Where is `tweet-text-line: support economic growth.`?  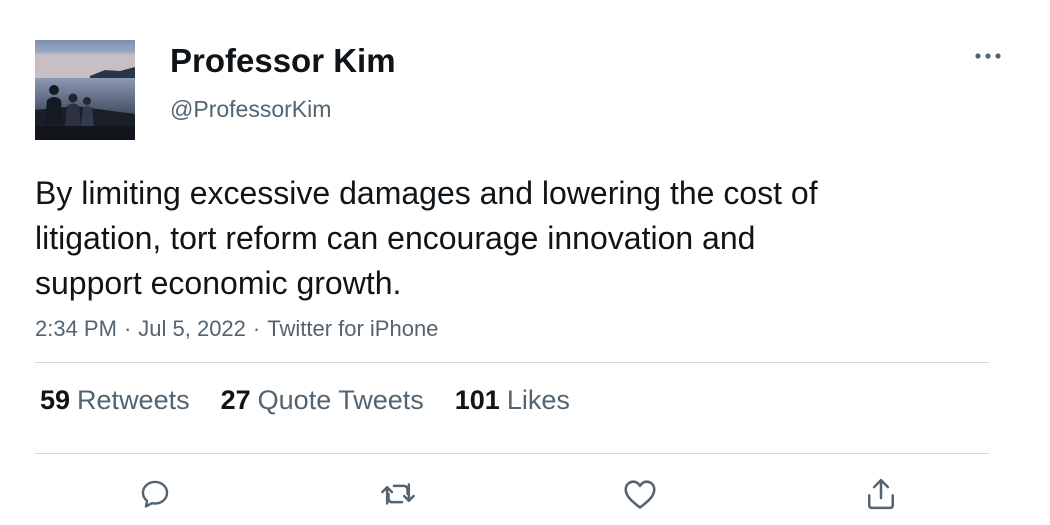 tweet-text-line: support economic growth. is located at coordinates (218, 283).